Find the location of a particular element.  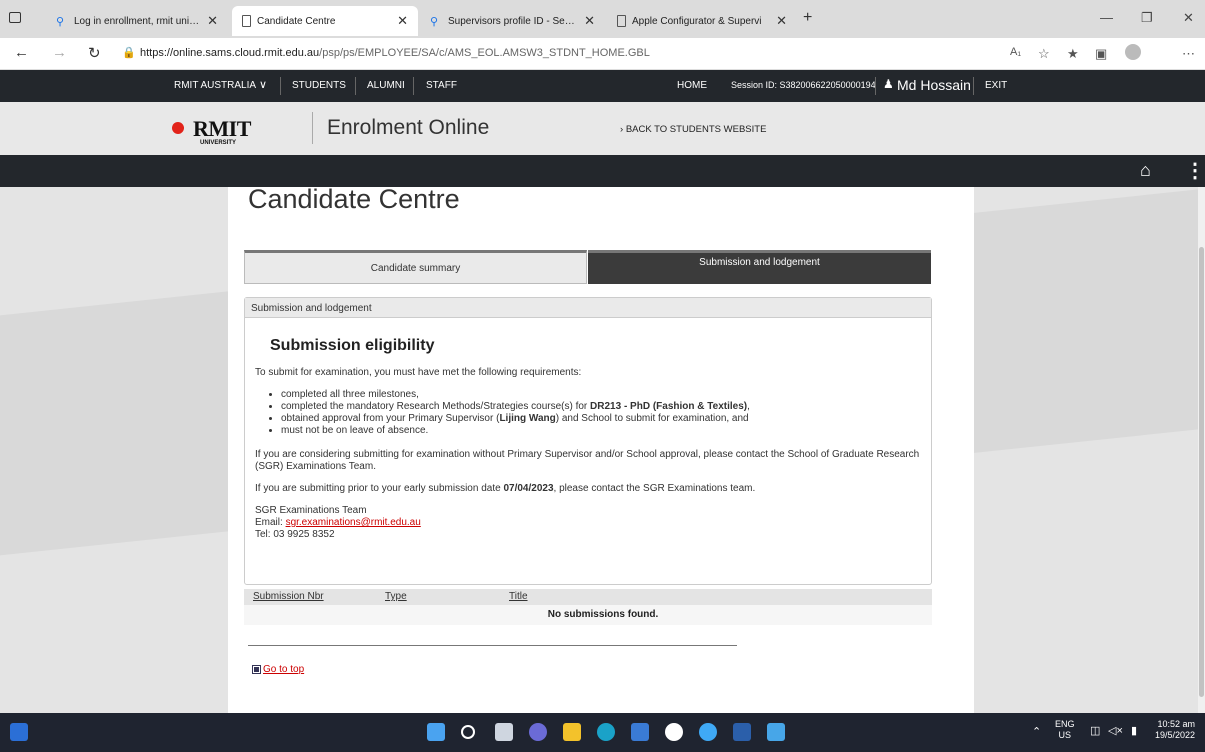

url-host: https://online.sams.cloud.rmit.edu.au is located at coordinates (230, 53).